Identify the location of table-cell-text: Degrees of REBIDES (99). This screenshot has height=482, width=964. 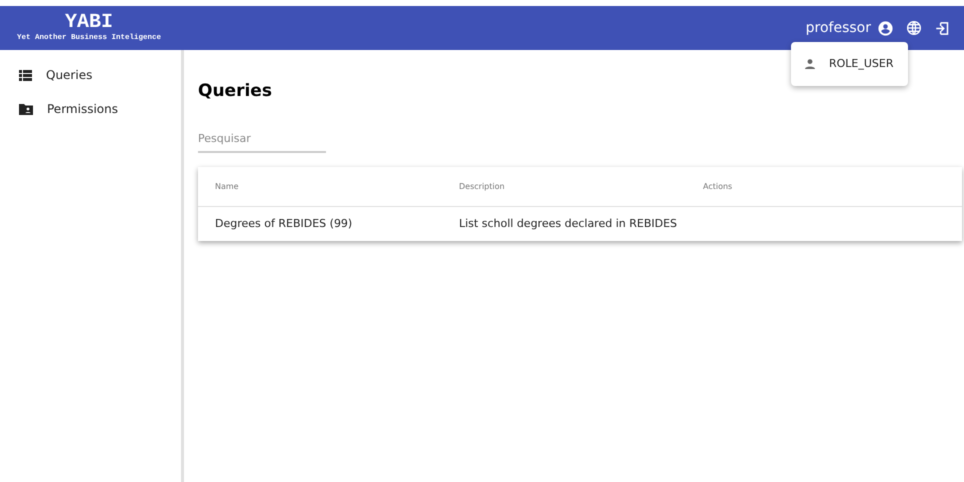
(283, 224).